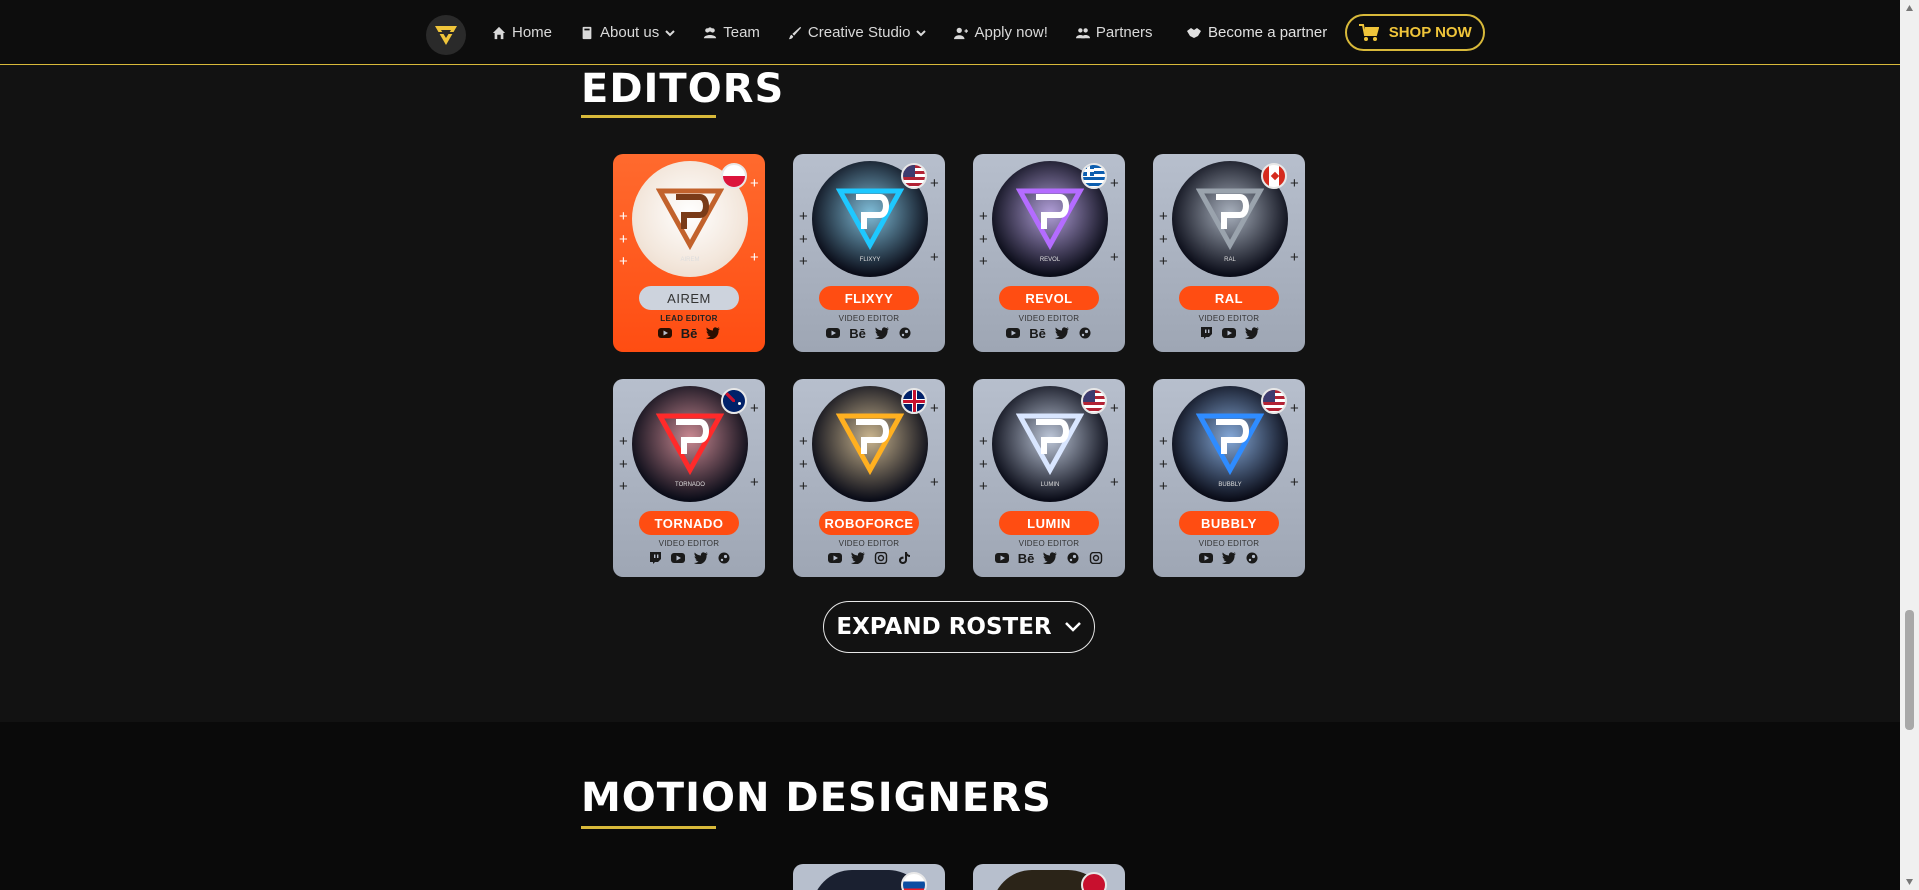  I want to click on scrollbar-thumb, so click(1909, 670).